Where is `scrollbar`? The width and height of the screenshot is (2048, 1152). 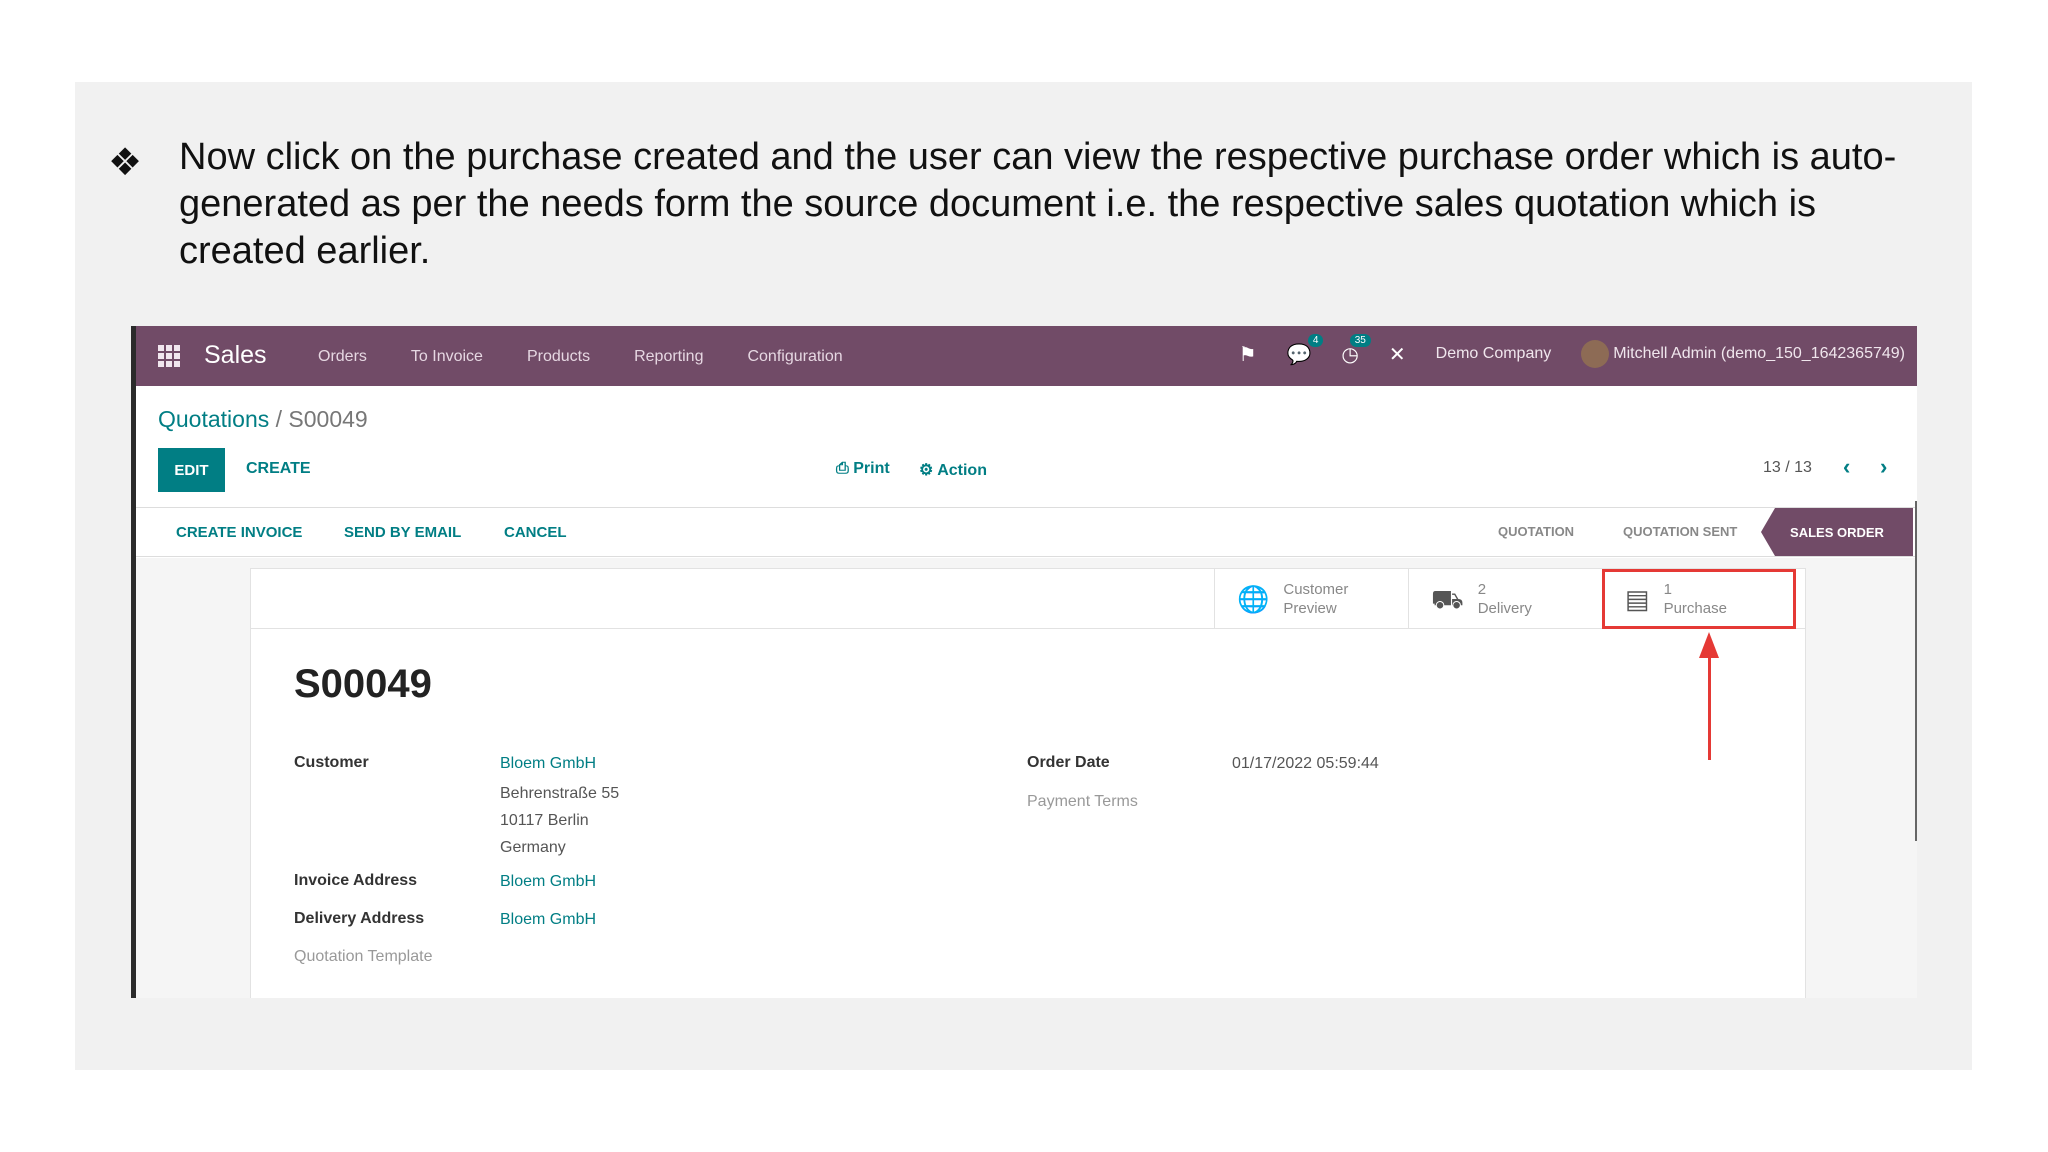
scrollbar is located at coordinates (1916, 671).